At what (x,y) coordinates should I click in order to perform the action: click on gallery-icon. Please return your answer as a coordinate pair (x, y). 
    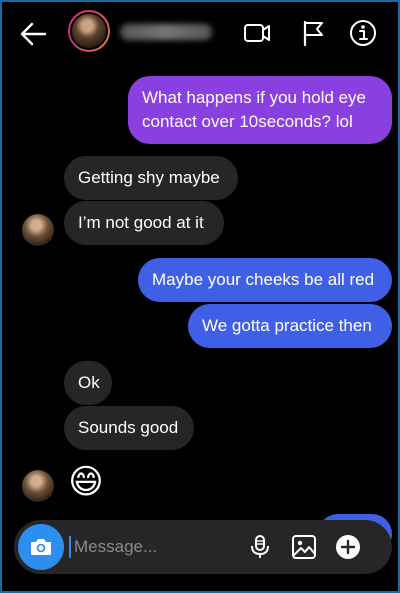
    Looking at the image, I should click on (304, 547).